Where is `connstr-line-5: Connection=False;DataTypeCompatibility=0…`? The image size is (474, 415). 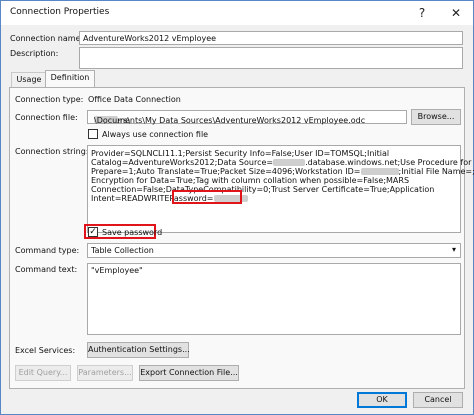 connstr-line-5: Connection=False;DataTypeCompatibility=0… is located at coordinates (263, 189).